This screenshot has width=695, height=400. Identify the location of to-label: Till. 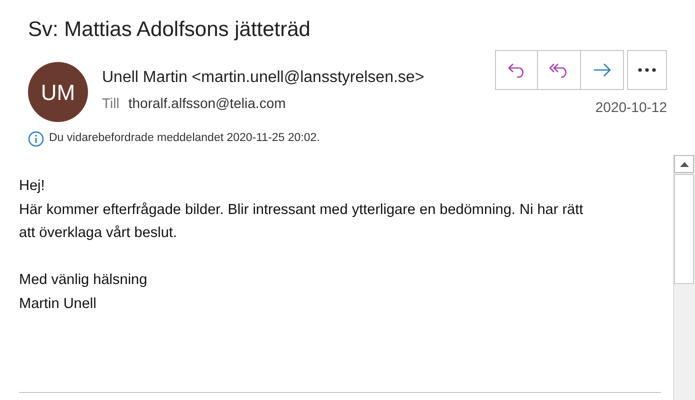
(111, 103).